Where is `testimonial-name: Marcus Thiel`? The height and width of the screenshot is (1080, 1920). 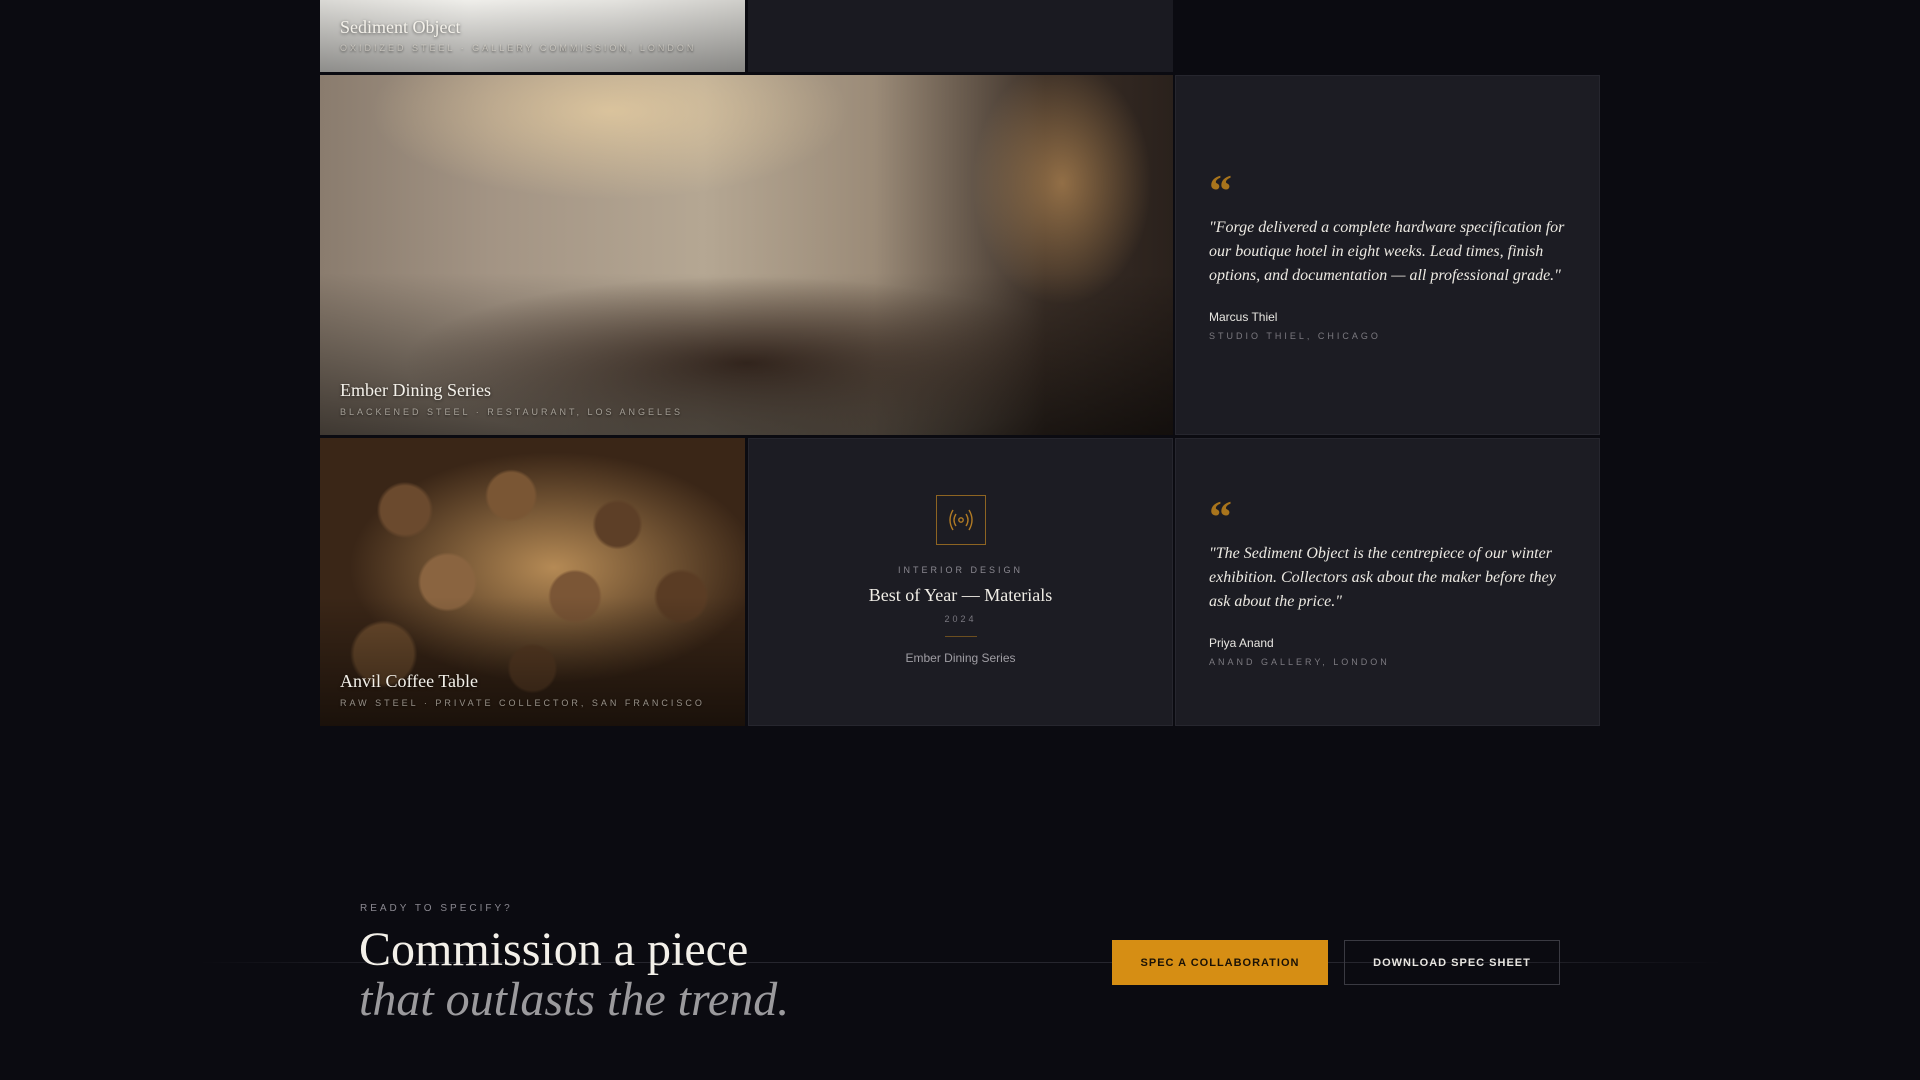 testimonial-name: Marcus Thiel is located at coordinates (1243, 317).